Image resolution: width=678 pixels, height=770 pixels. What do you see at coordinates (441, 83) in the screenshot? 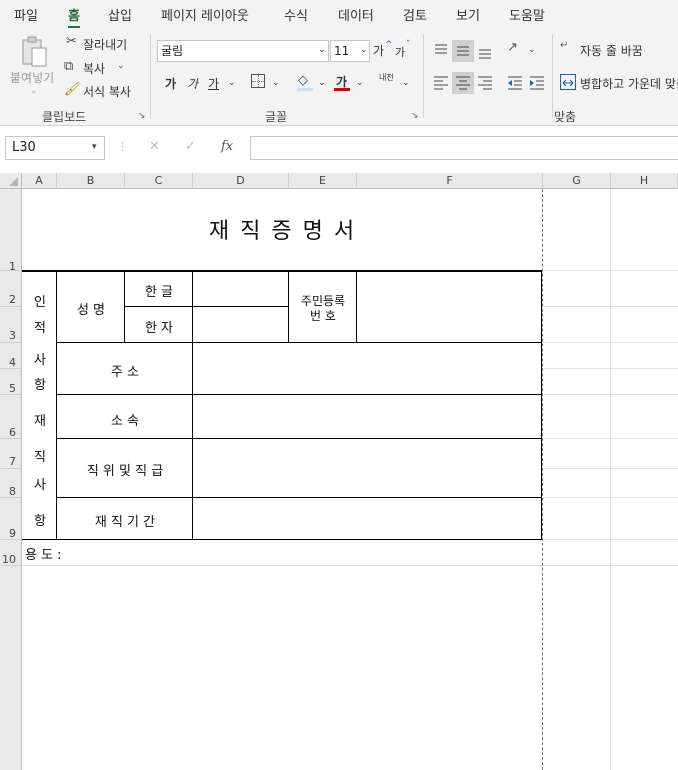
I see `align-left-icon` at bounding box center [441, 83].